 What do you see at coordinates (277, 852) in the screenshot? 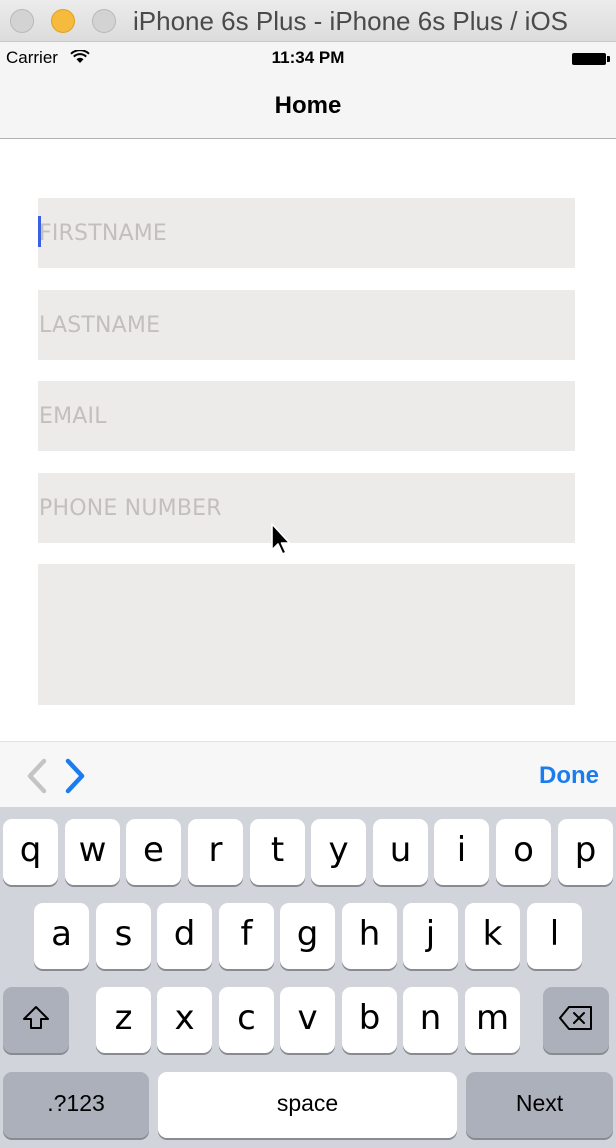
I see `key-t: t` at bounding box center [277, 852].